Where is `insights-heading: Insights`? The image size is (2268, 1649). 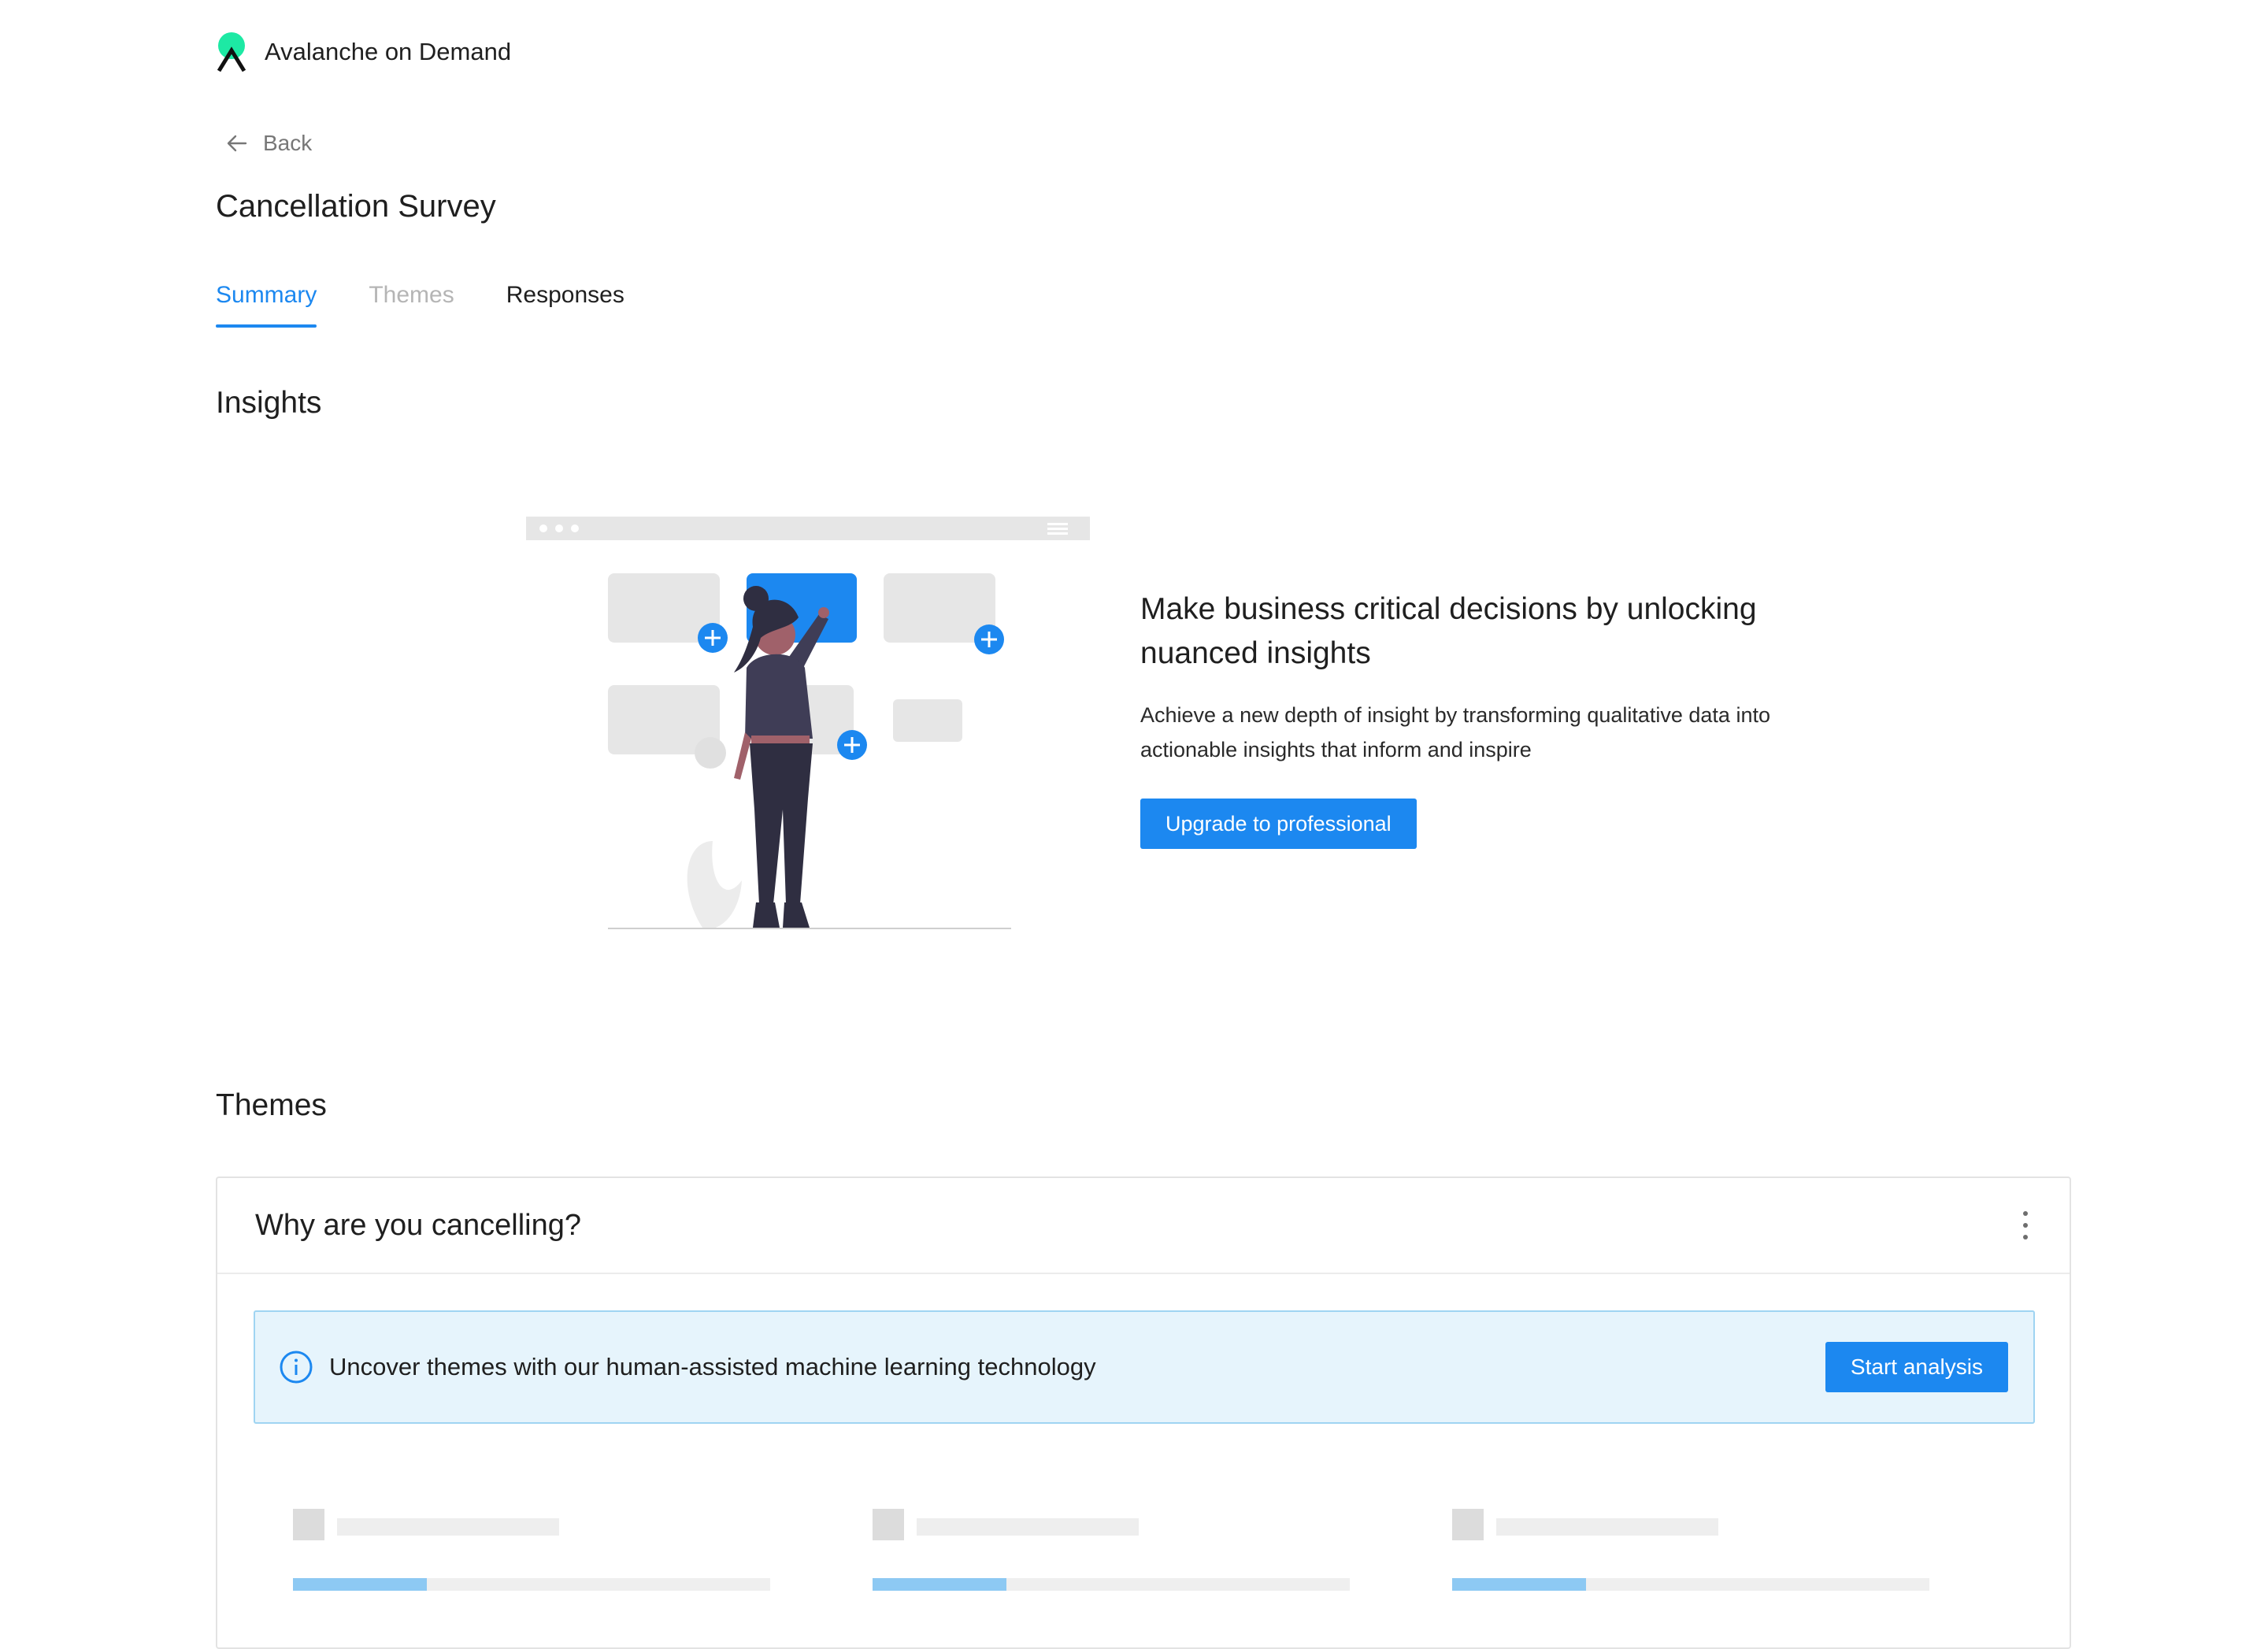 insights-heading: Insights is located at coordinates (269, 403).